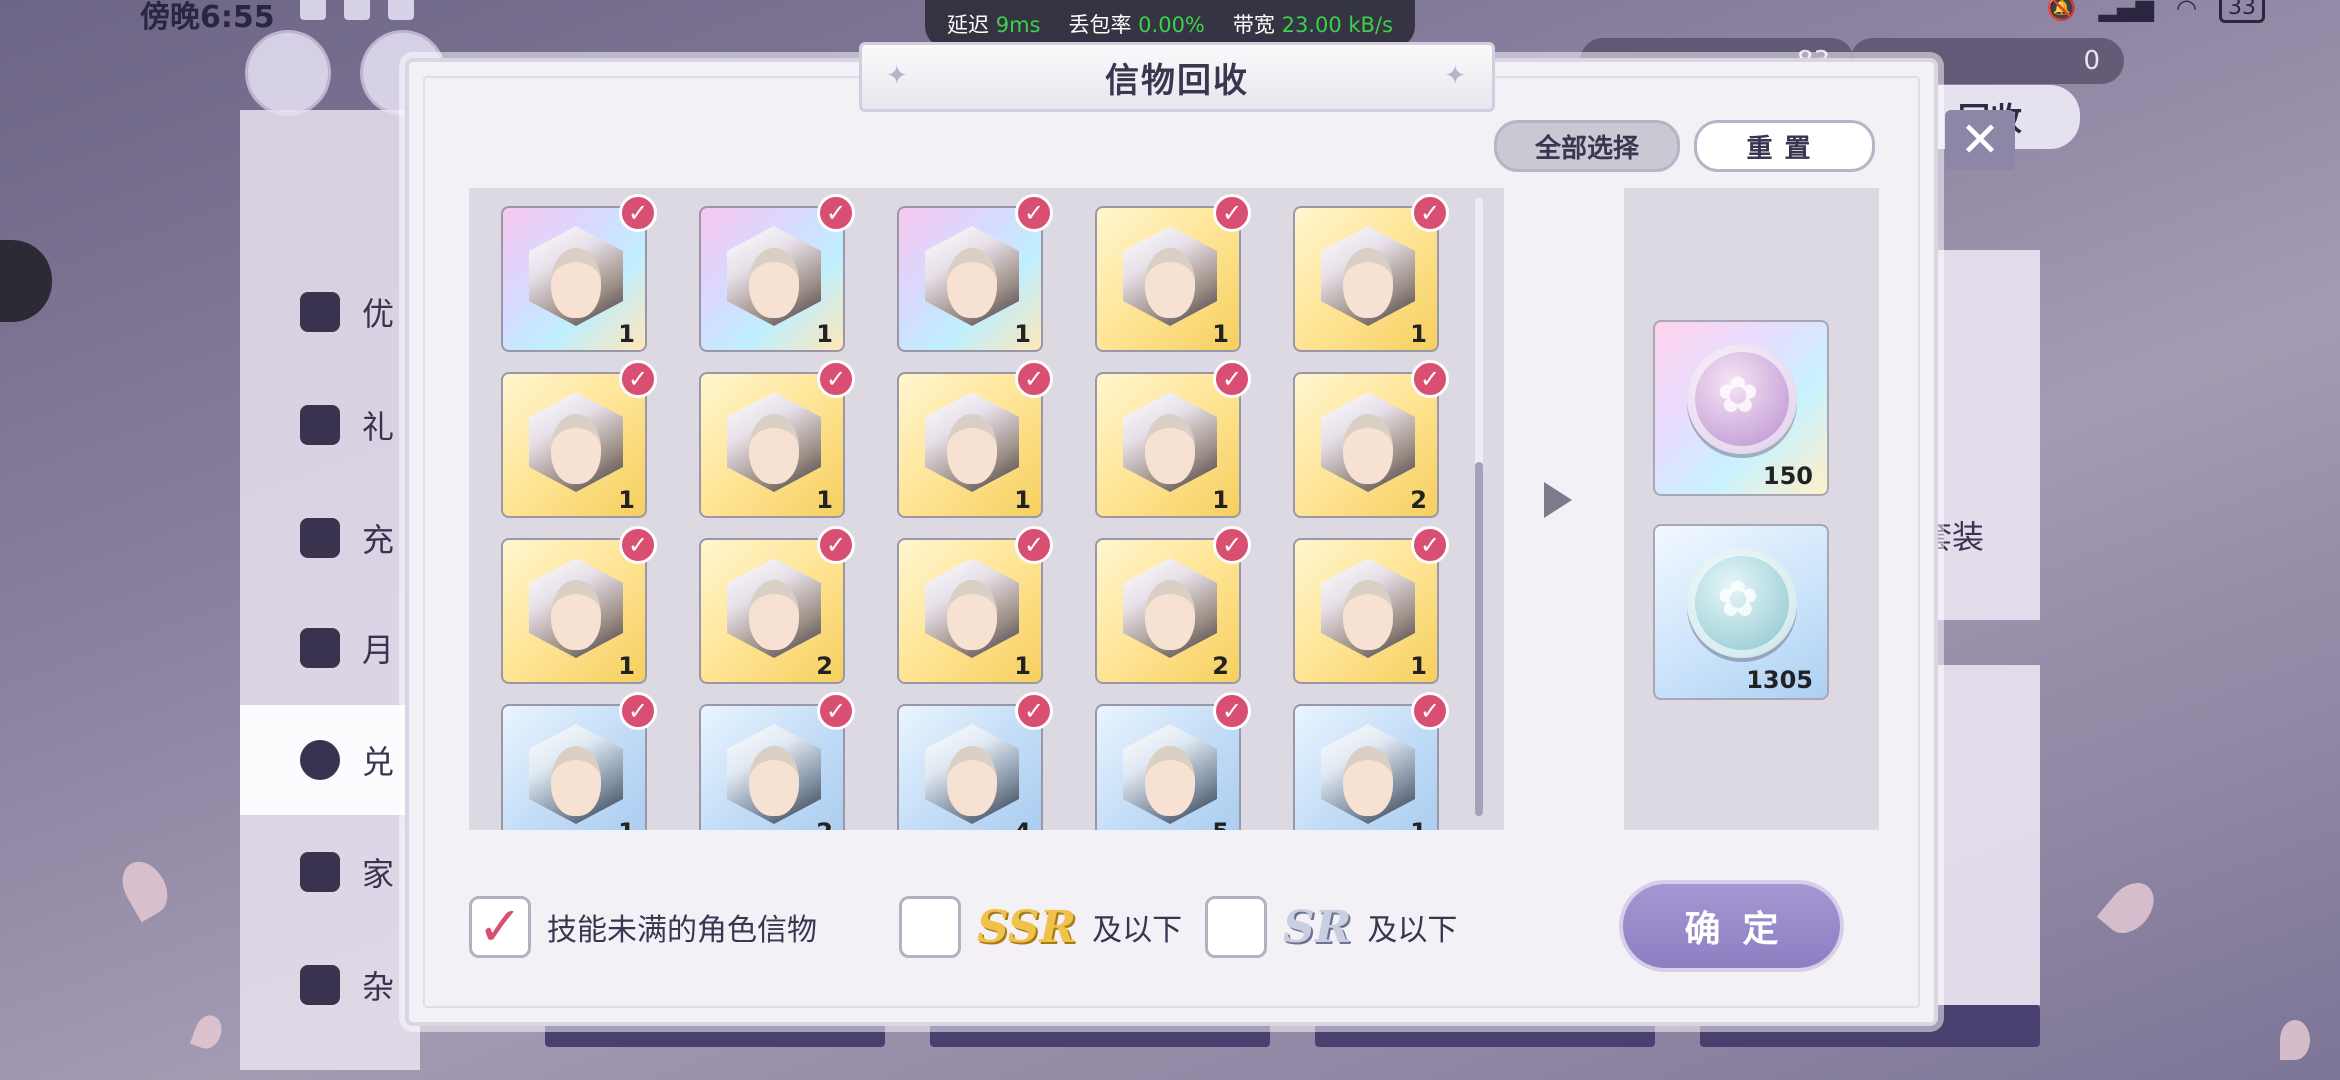 The image size is (2340, 1080). I want to click on packet-loss-value: 0.00%, so click(1171, 25).